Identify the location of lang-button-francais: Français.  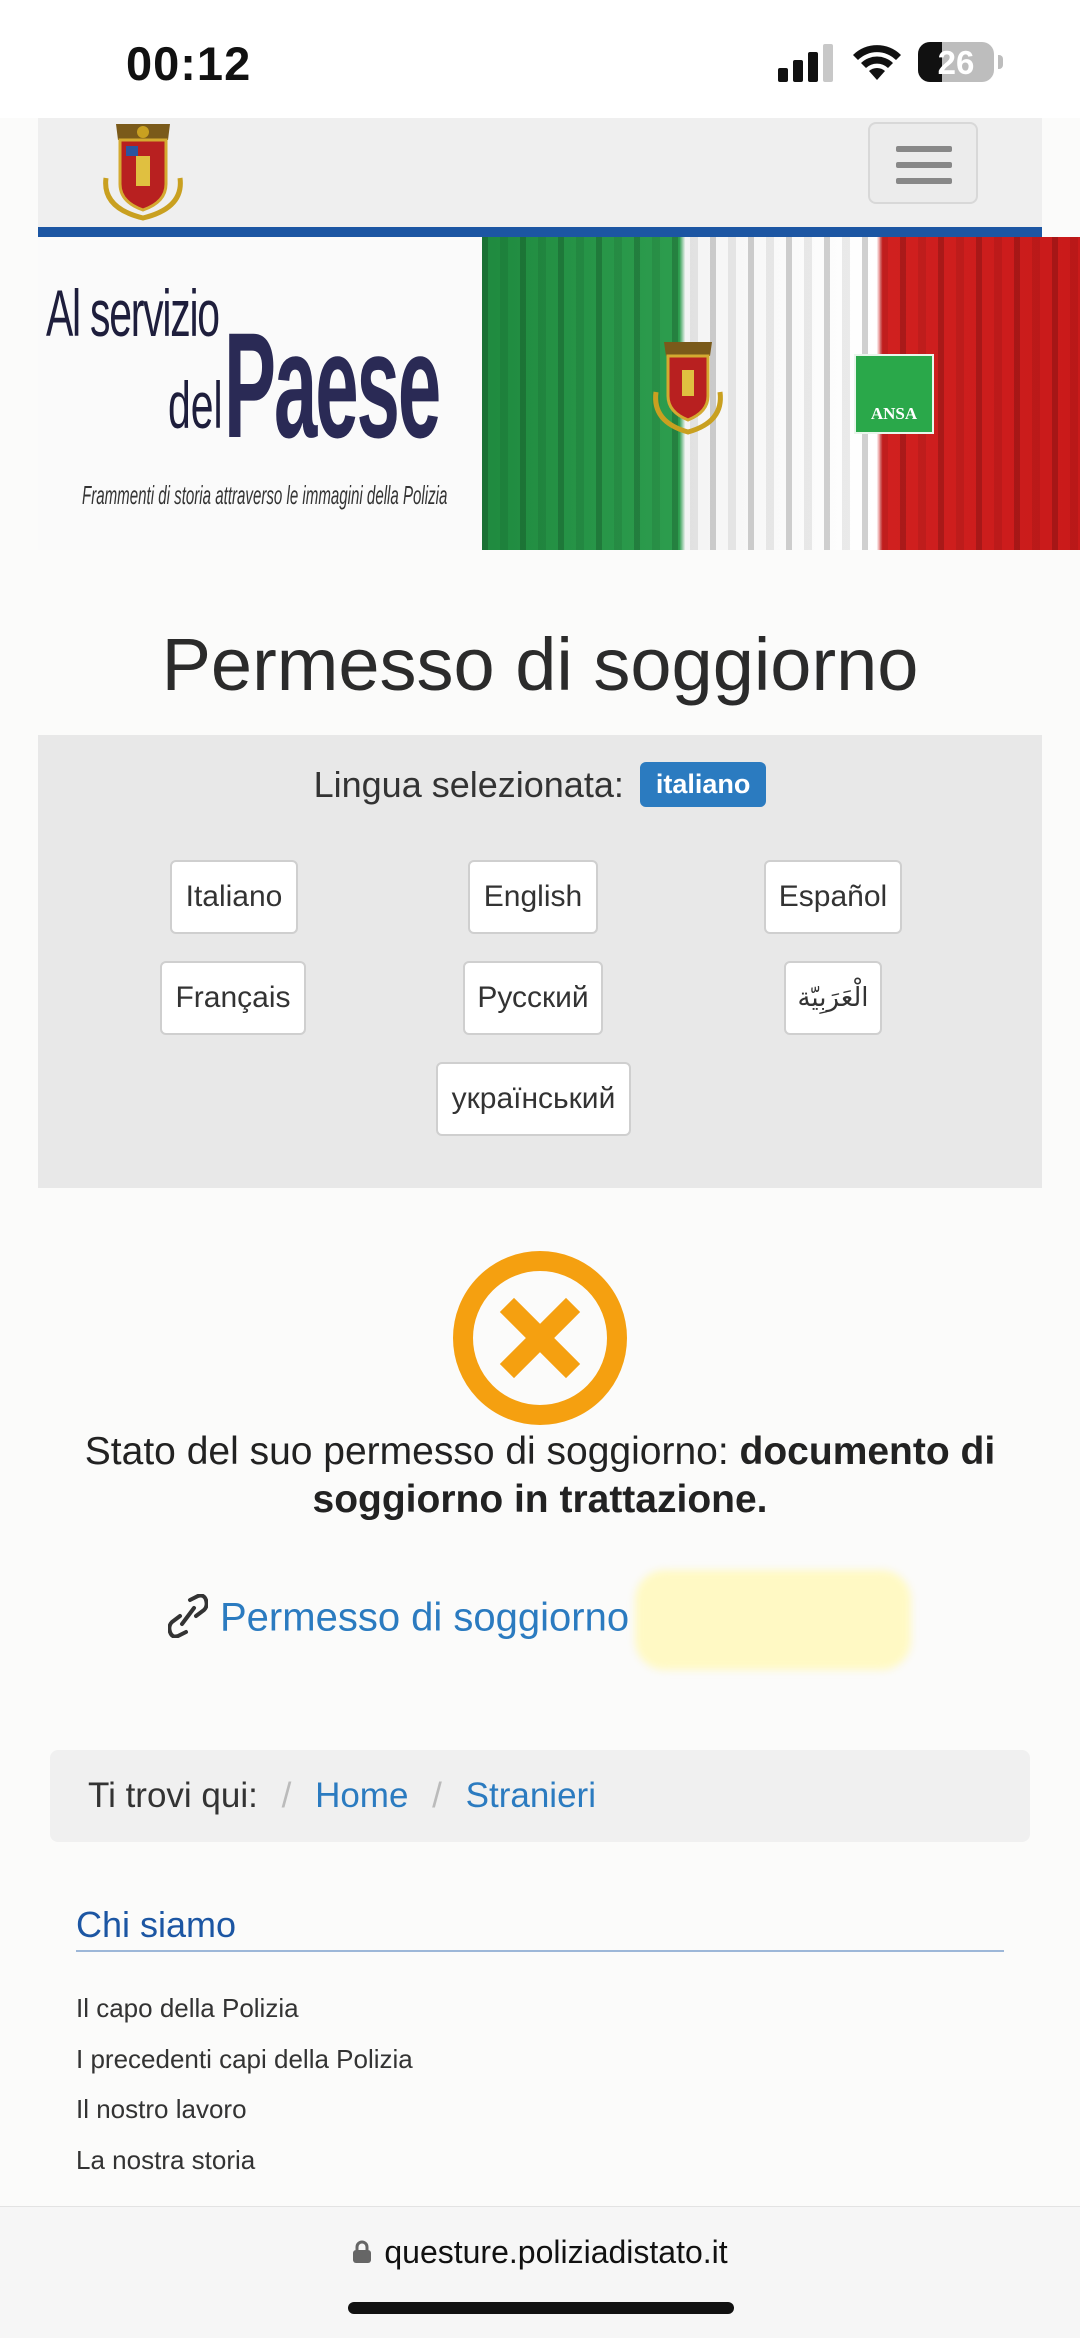
(233, 998).